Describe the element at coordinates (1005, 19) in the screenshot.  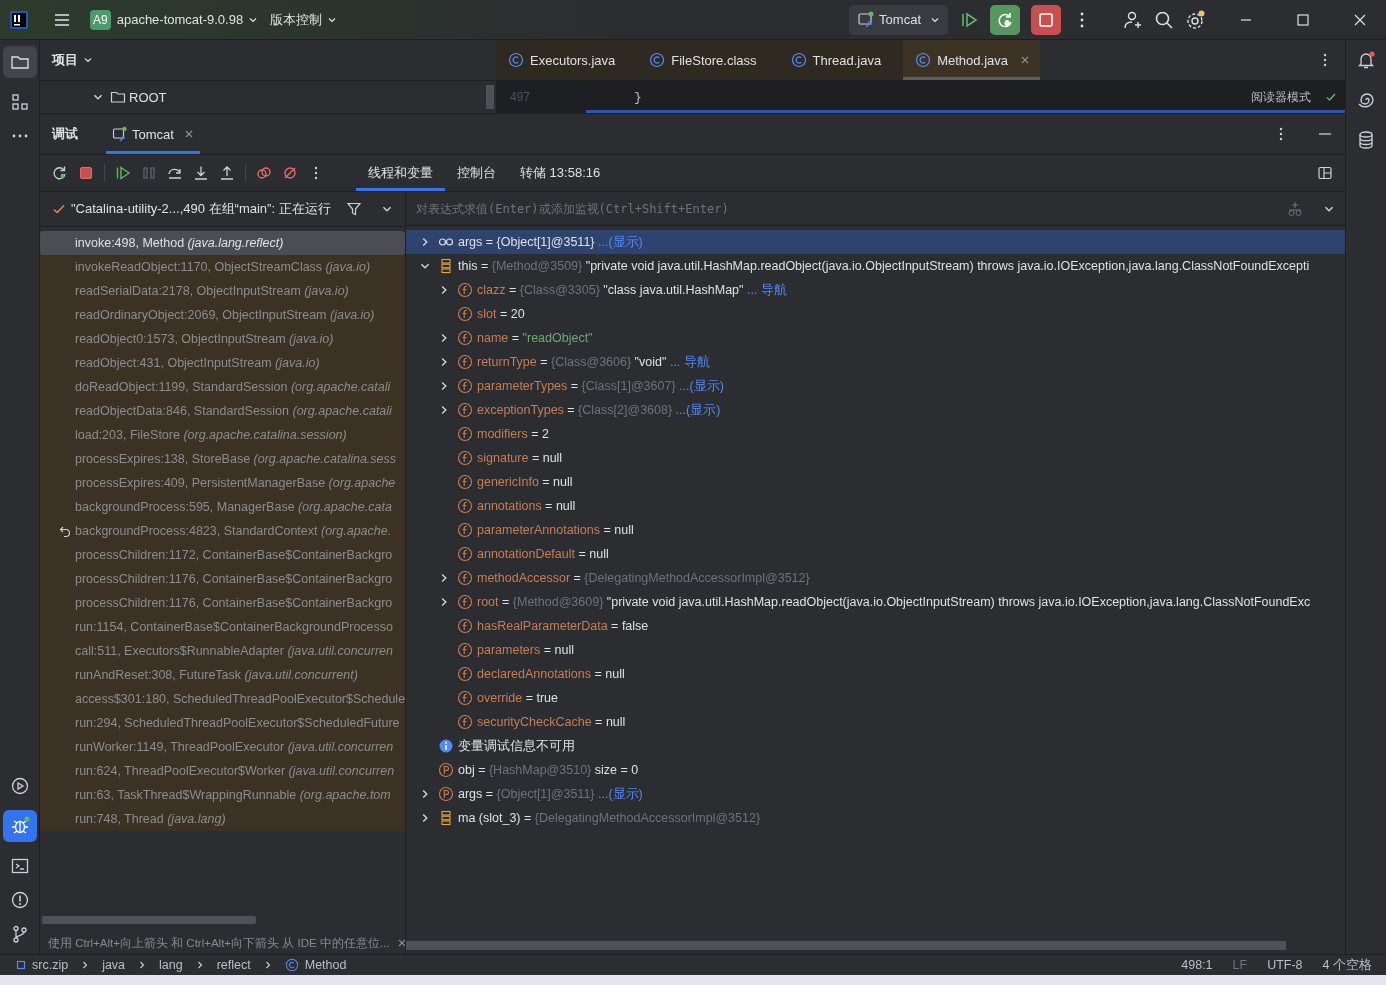
I see `debug-button` at that location.